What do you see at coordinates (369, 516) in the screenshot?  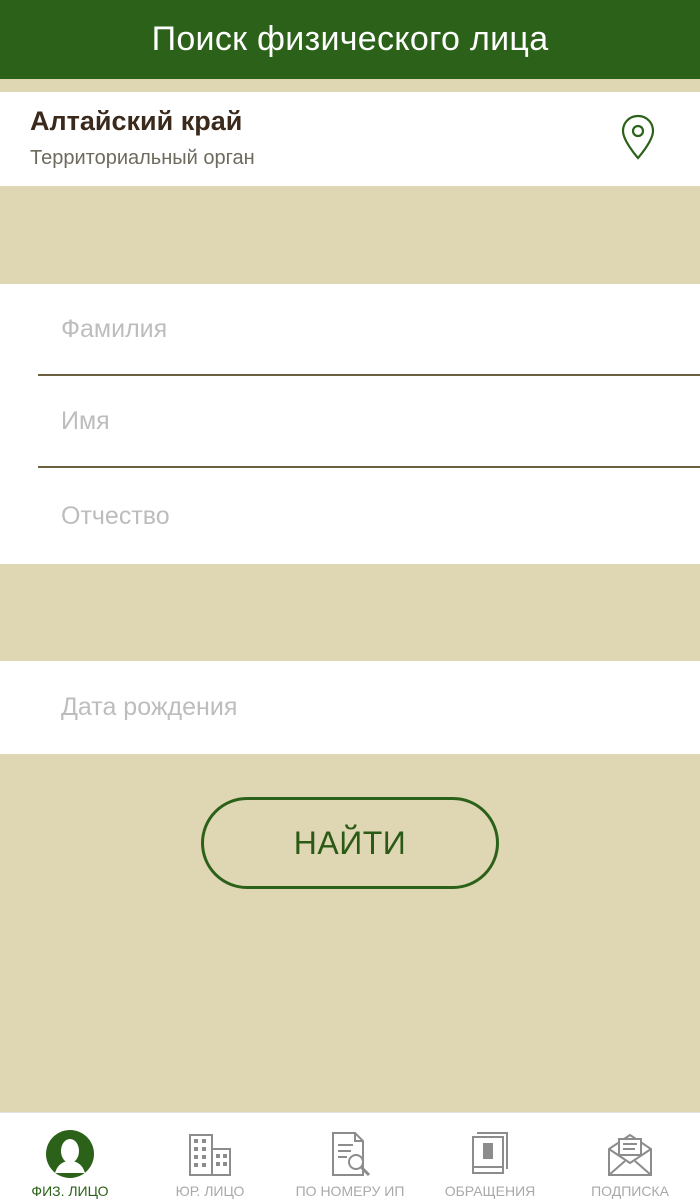 I see `patronymic-input` at bounding box center [369, 516].